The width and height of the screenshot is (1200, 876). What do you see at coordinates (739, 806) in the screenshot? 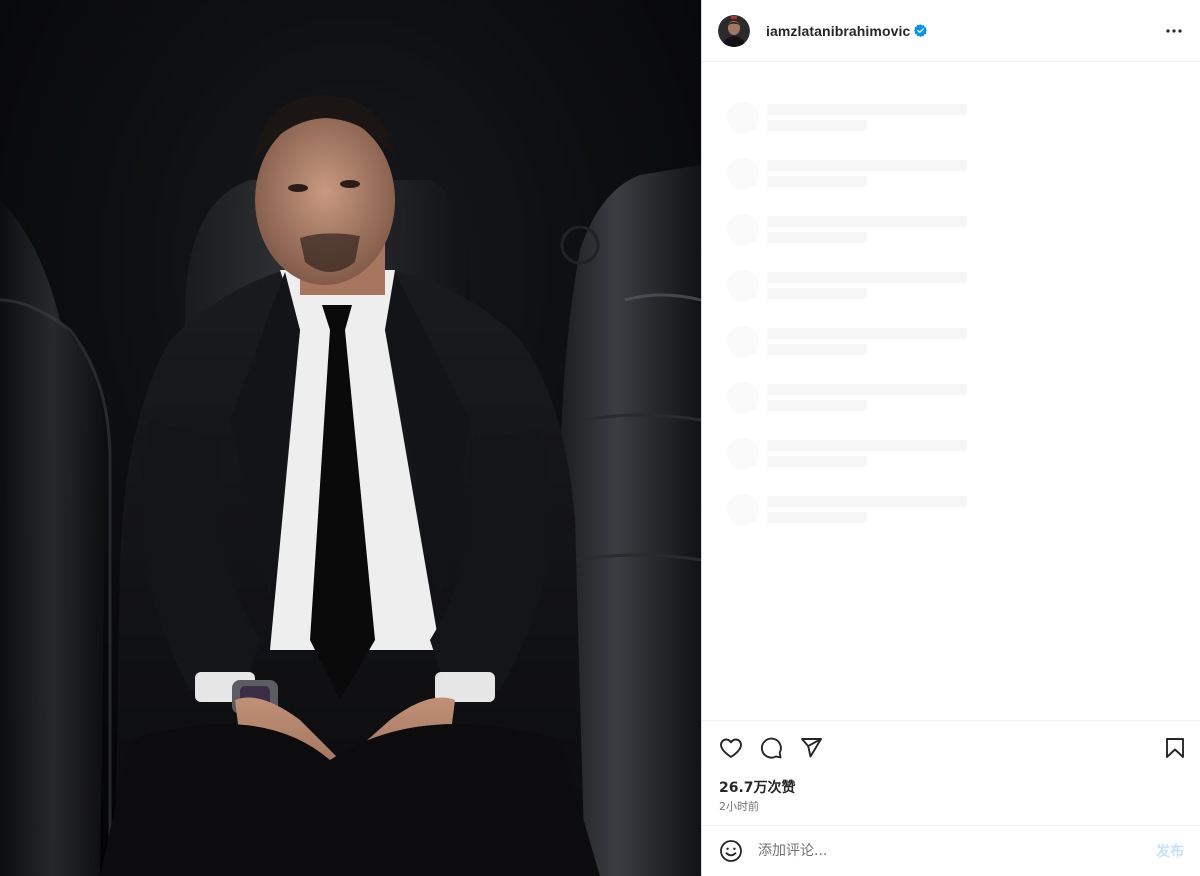
I see `post-timestamp: 2小时前` at bounding box center [739, 806].